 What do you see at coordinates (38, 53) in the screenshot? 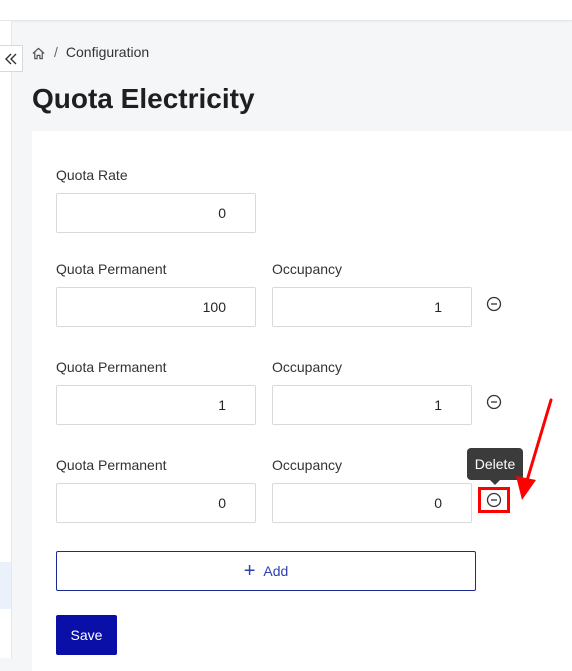
I see `home-icon` at bounding box center [38, 53].